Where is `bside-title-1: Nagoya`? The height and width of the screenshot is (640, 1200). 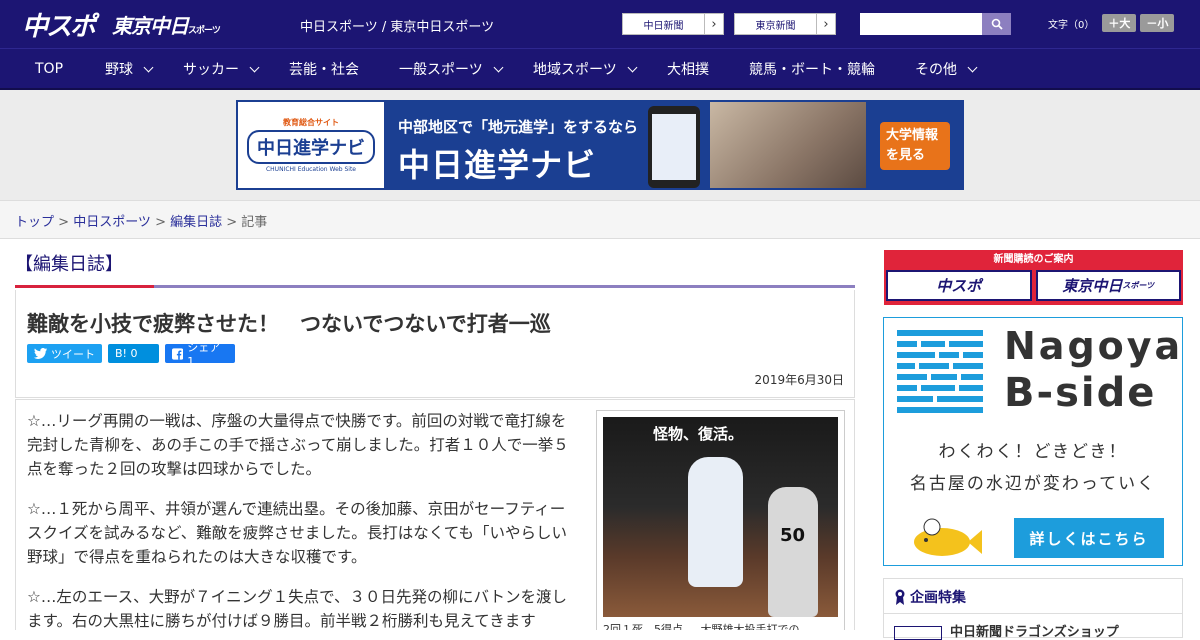
bside-title-1: Nagoya is located at coordinates (1094, 346).